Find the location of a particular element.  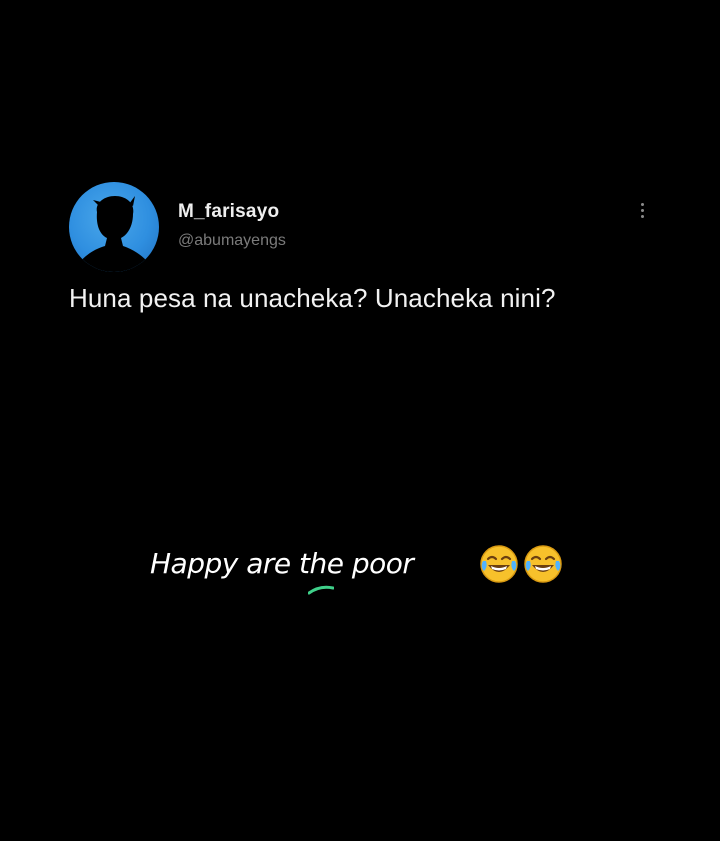

more-vertical-icon is located at coordinates (642, 204).